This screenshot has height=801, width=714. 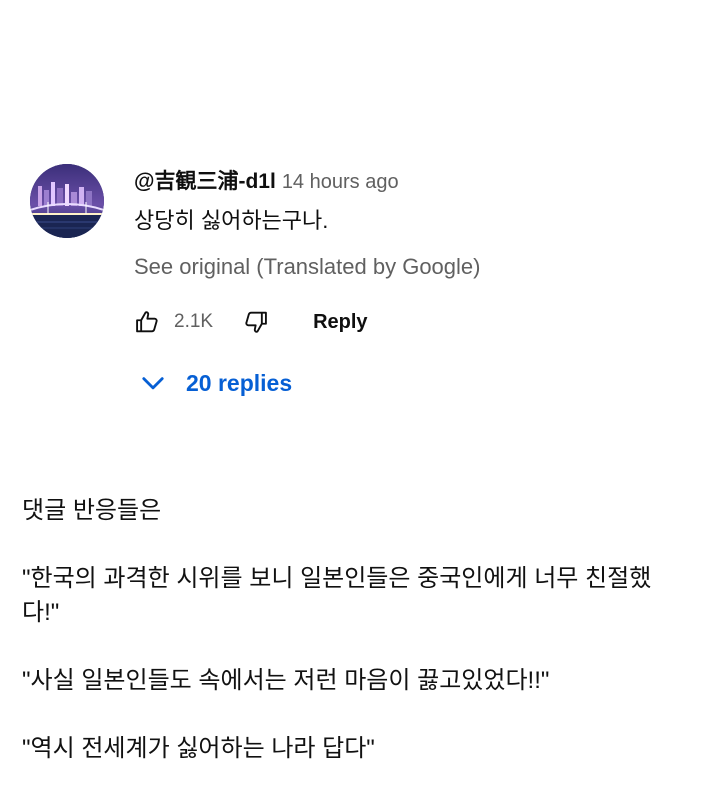 I want to click on like-button, so click(x=147, y=322).